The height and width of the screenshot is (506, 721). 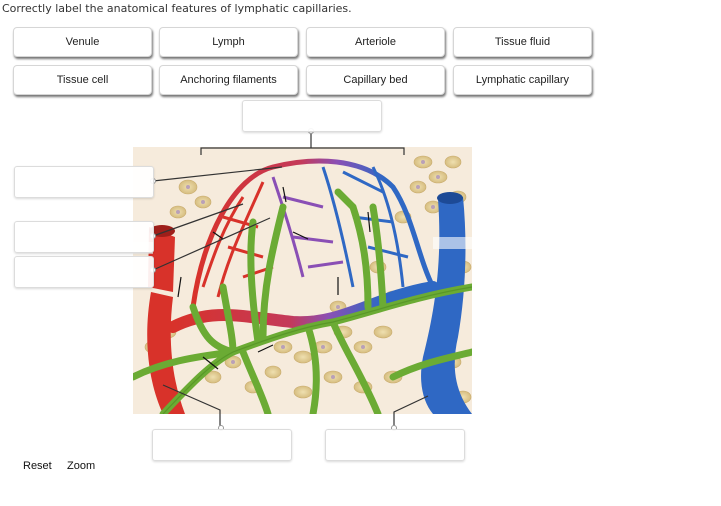 I want to click on label-arteriole: Arteriole, so click(x=375, y=42).